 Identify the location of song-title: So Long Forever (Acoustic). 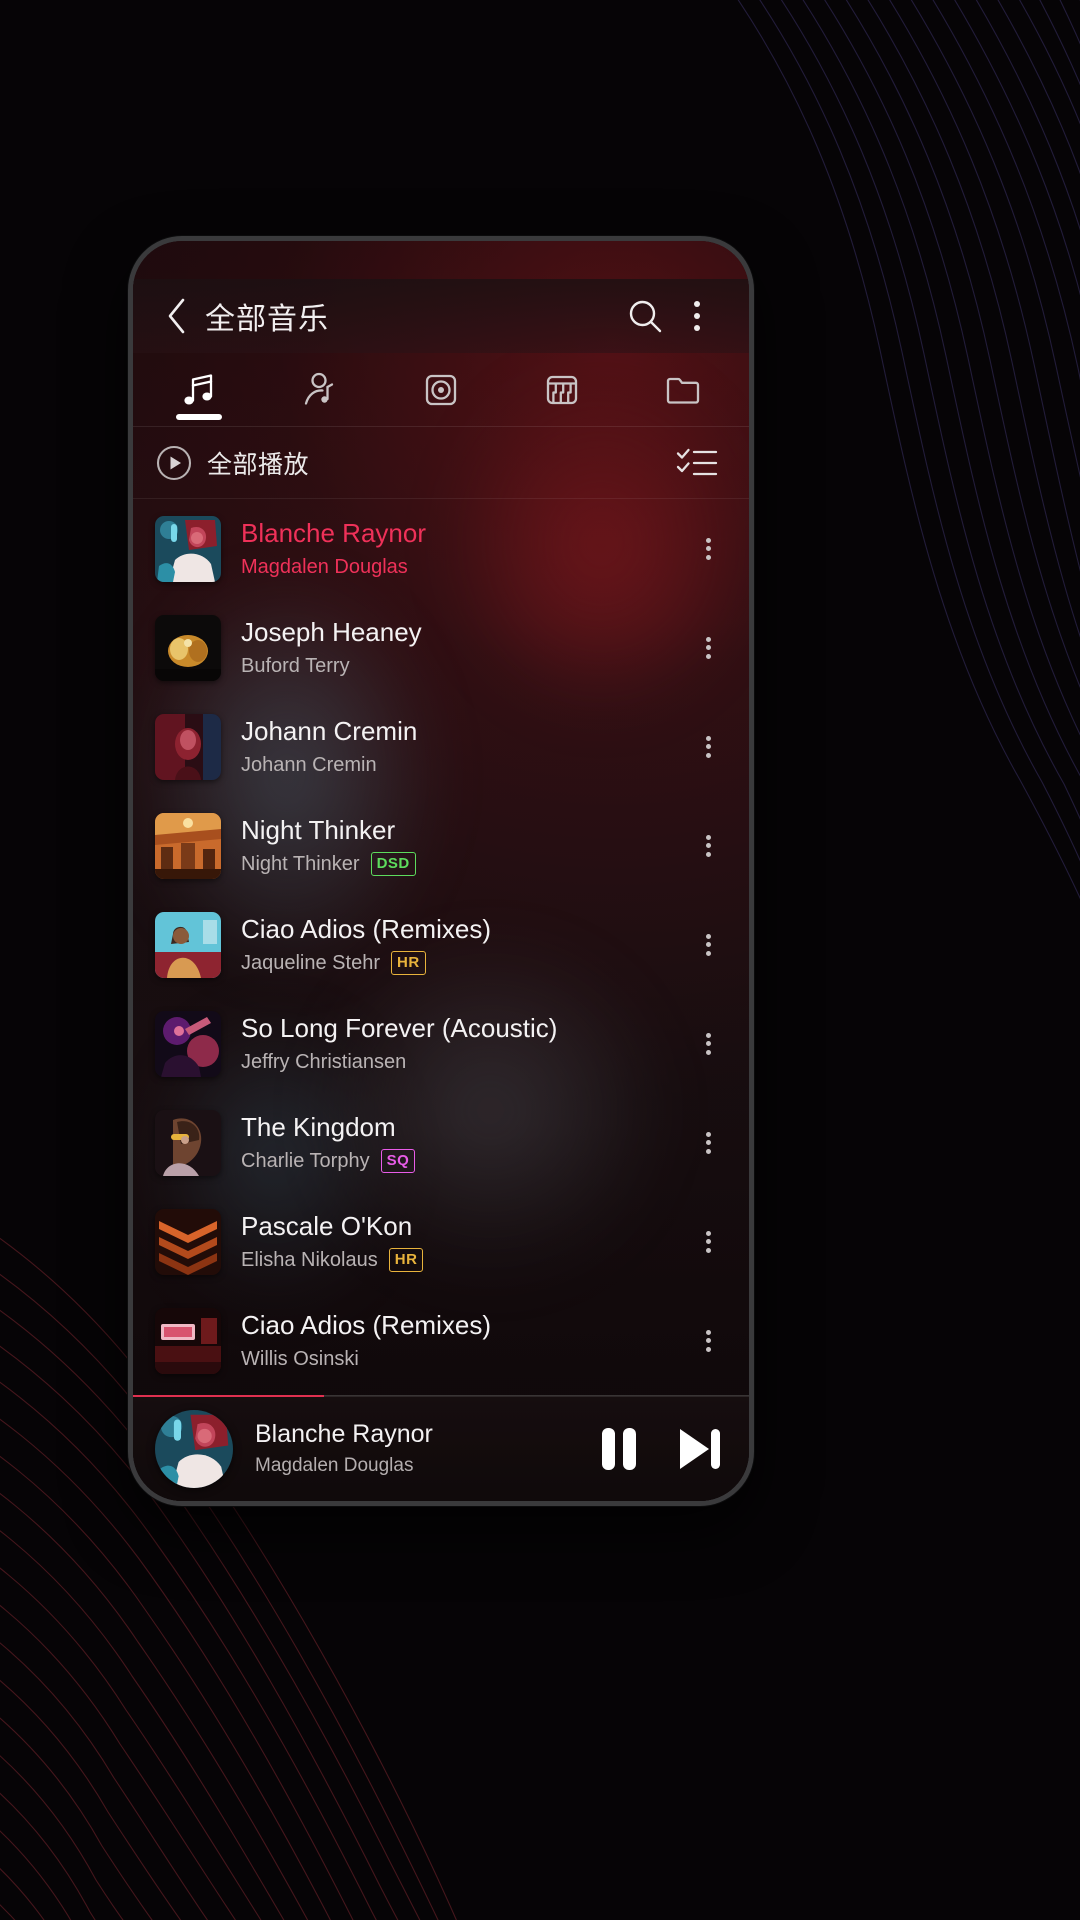
(399, 1028).